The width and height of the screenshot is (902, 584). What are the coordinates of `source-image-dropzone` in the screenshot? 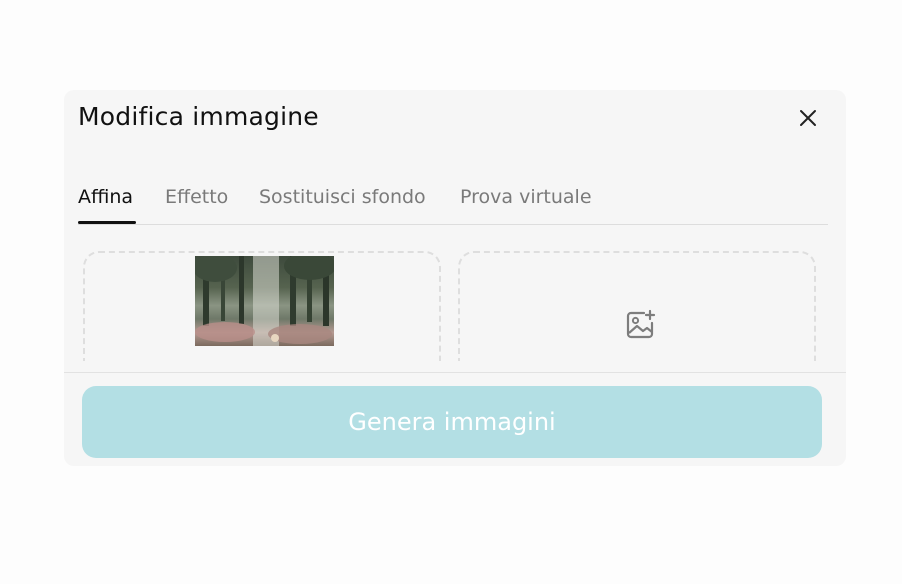 It's located at (262, 306).